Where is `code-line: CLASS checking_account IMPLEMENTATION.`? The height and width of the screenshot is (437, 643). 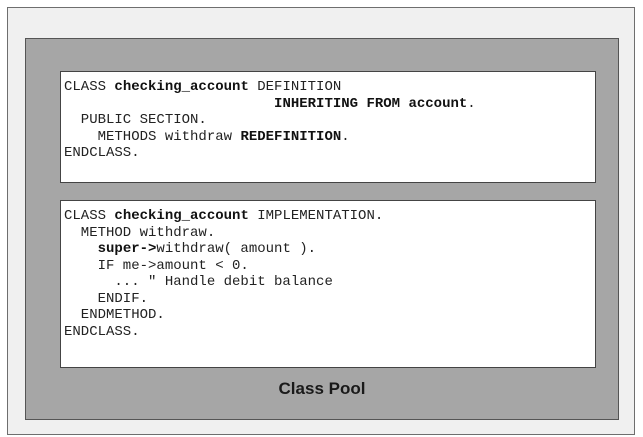 code-line: CLASS checking_account IMPLEMENTATION. is located at coordinates (329, 216).